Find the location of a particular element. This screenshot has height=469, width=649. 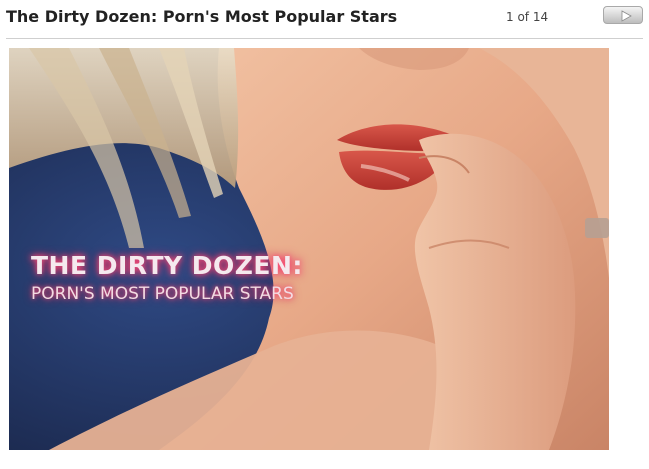

next-slide-button is located at coordinates (623, 15).